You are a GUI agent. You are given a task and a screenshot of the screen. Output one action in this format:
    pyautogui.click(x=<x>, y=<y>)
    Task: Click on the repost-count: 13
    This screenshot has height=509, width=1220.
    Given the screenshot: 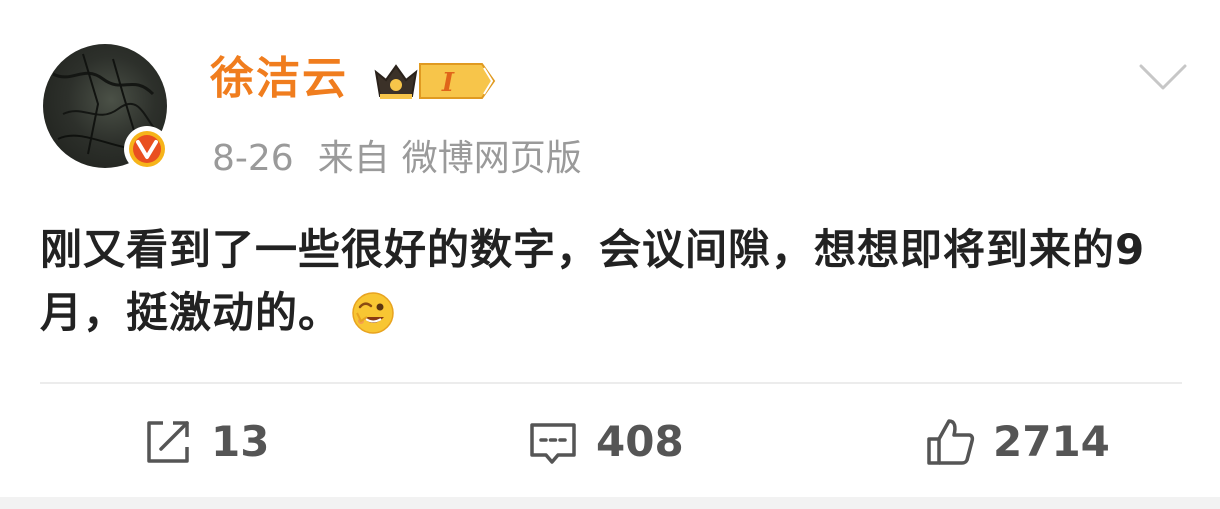 What is the action you would take?
    pyautogui.click(x=240, y=441)
    